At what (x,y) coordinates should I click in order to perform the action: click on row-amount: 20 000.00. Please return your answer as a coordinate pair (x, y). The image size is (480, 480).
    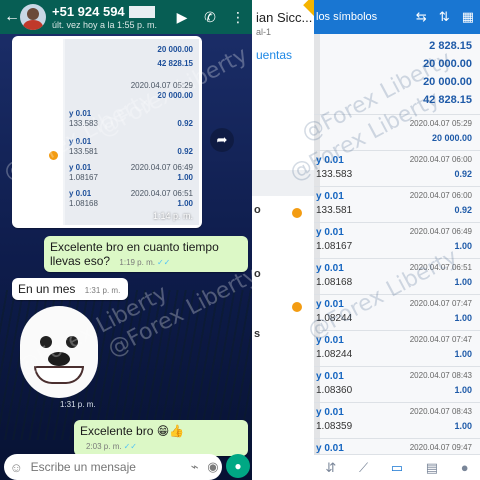
    Looking at the image, I should click on (451, 138).